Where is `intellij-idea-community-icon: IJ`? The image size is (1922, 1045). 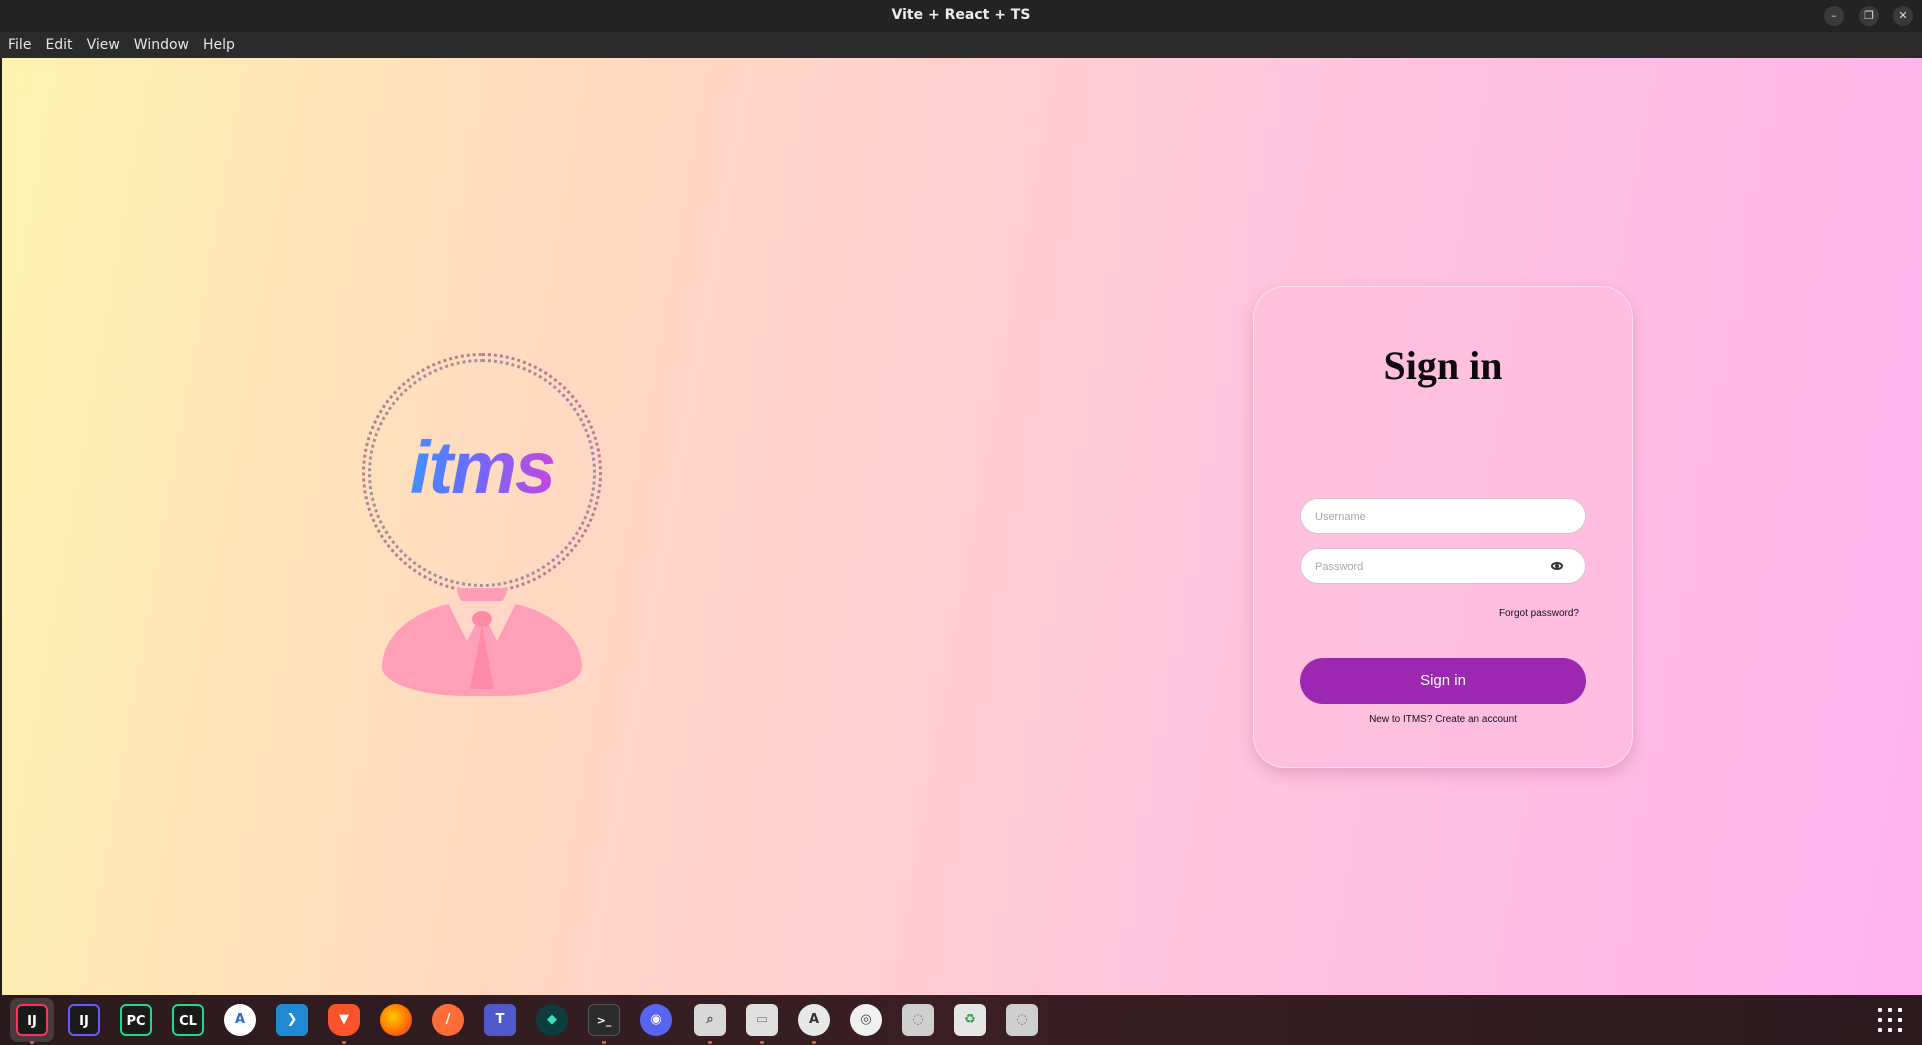 intellij-idea-community-icon: IJ is located at coordinates (84, 1020).